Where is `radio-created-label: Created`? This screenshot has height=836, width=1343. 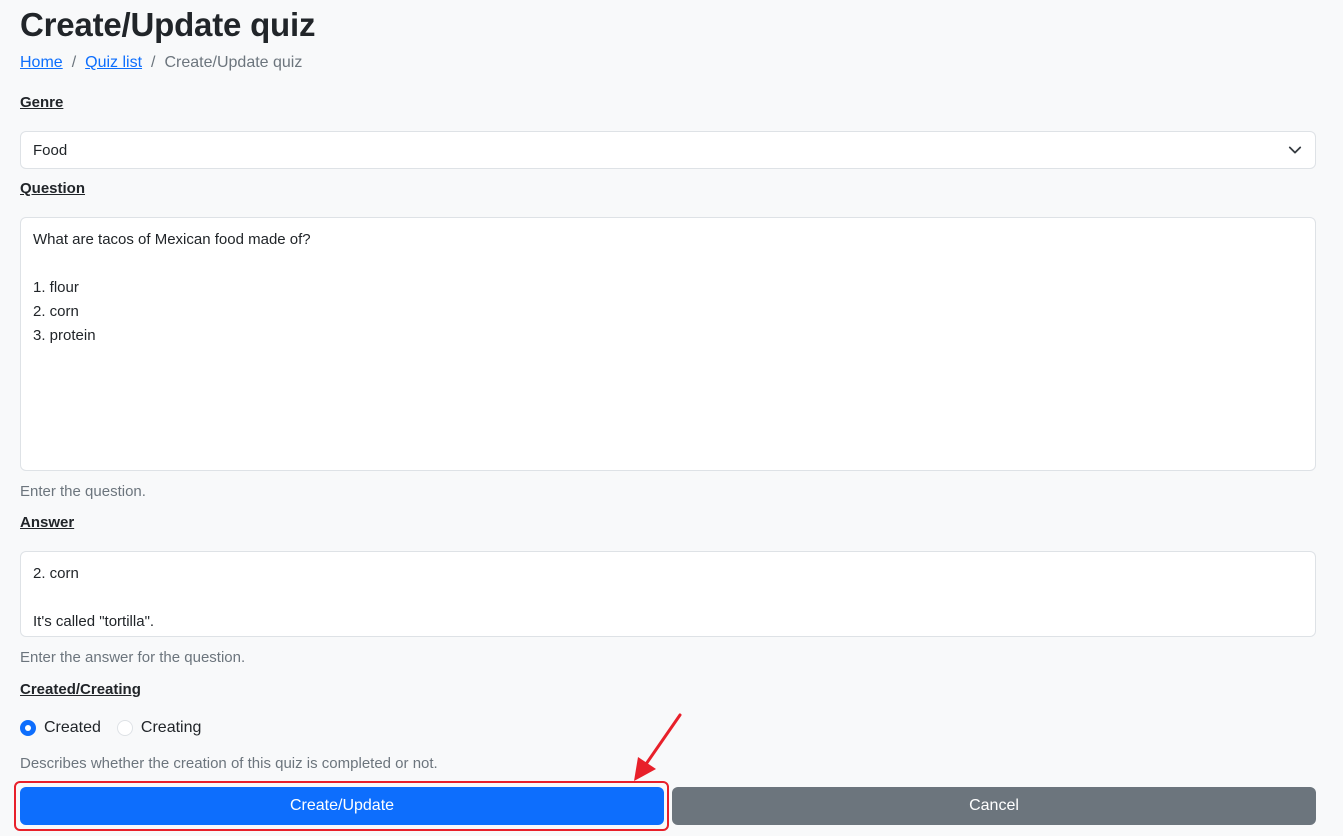 radio-created-label: Created is located at coordinates (72, 728).